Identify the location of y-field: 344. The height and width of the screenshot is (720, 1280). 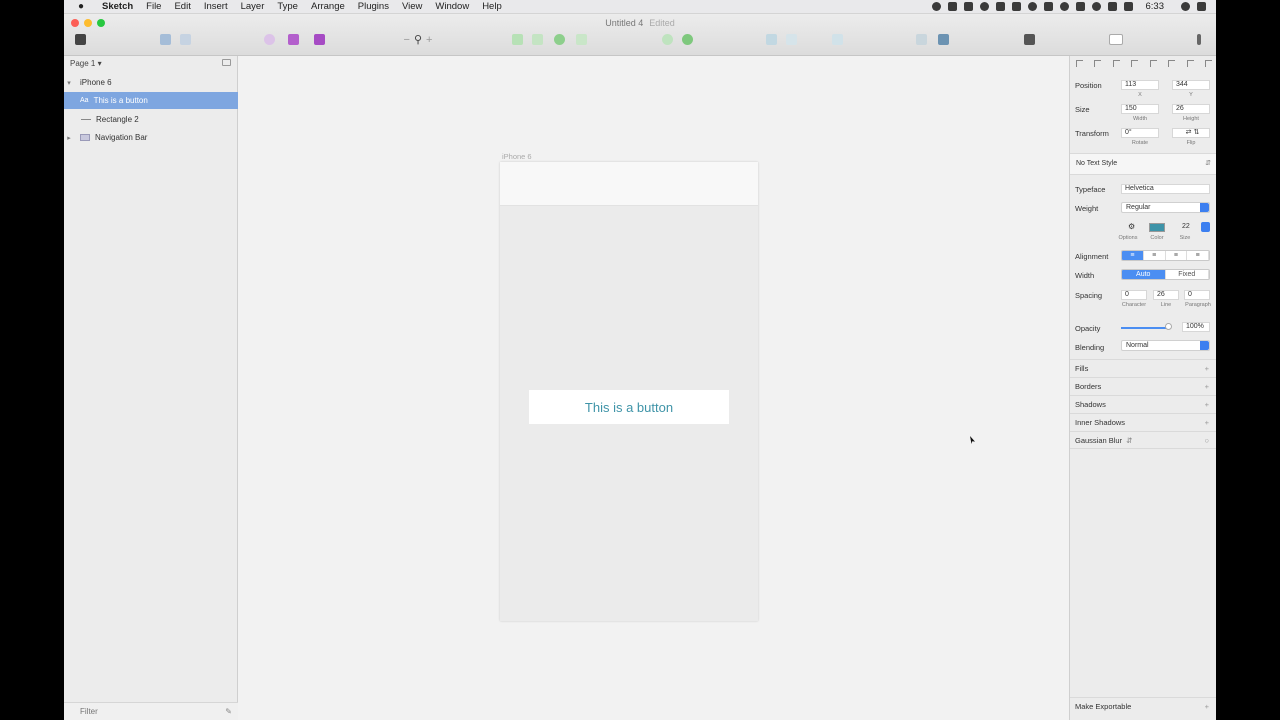
(1191, 85).